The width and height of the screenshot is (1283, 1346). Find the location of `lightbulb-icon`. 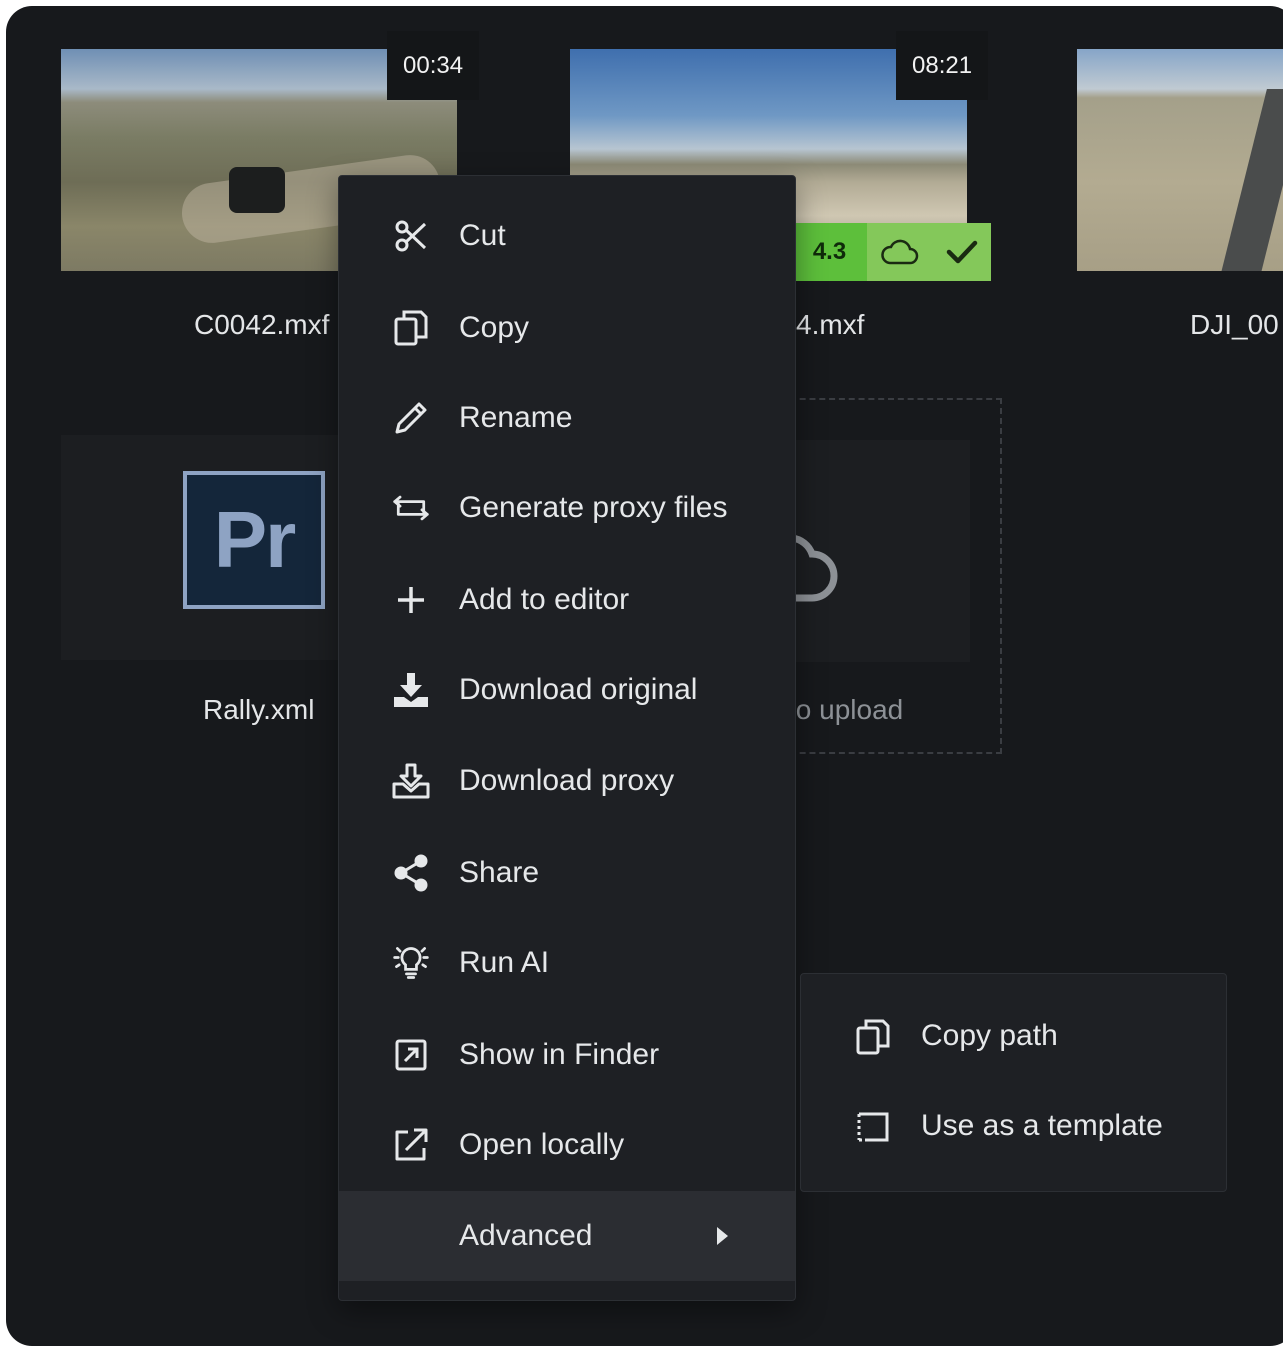

lightbulb-icon is located at coordinates (411, 963).